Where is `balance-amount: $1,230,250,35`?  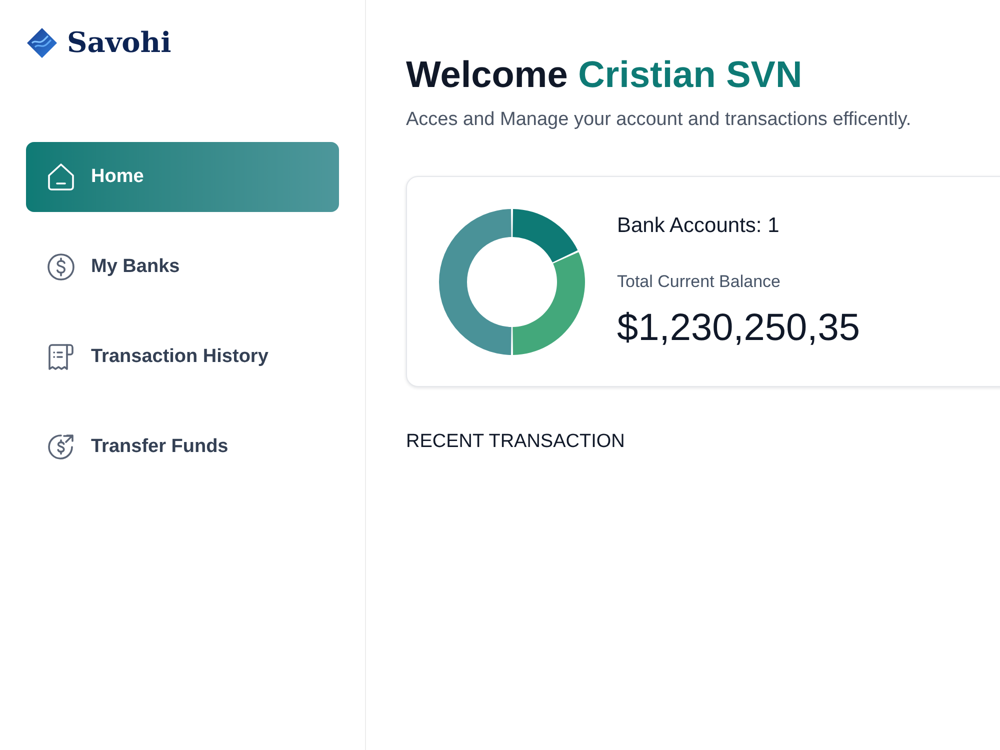 balance-amount: $1,230,250,35 is located at coordinates (738, 328).